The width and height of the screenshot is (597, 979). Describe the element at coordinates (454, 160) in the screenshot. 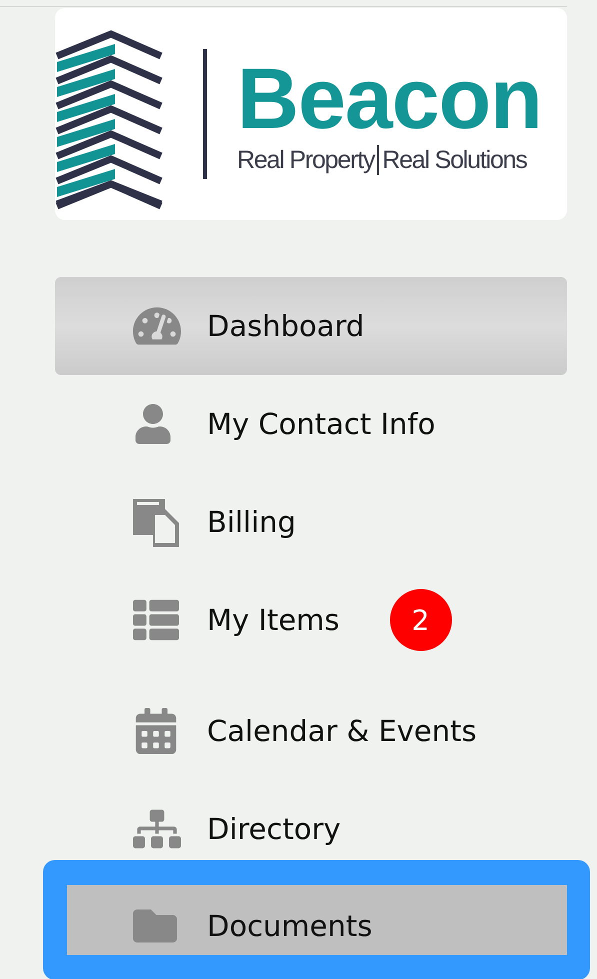

I see `tagline: Real Solutions` at that location.